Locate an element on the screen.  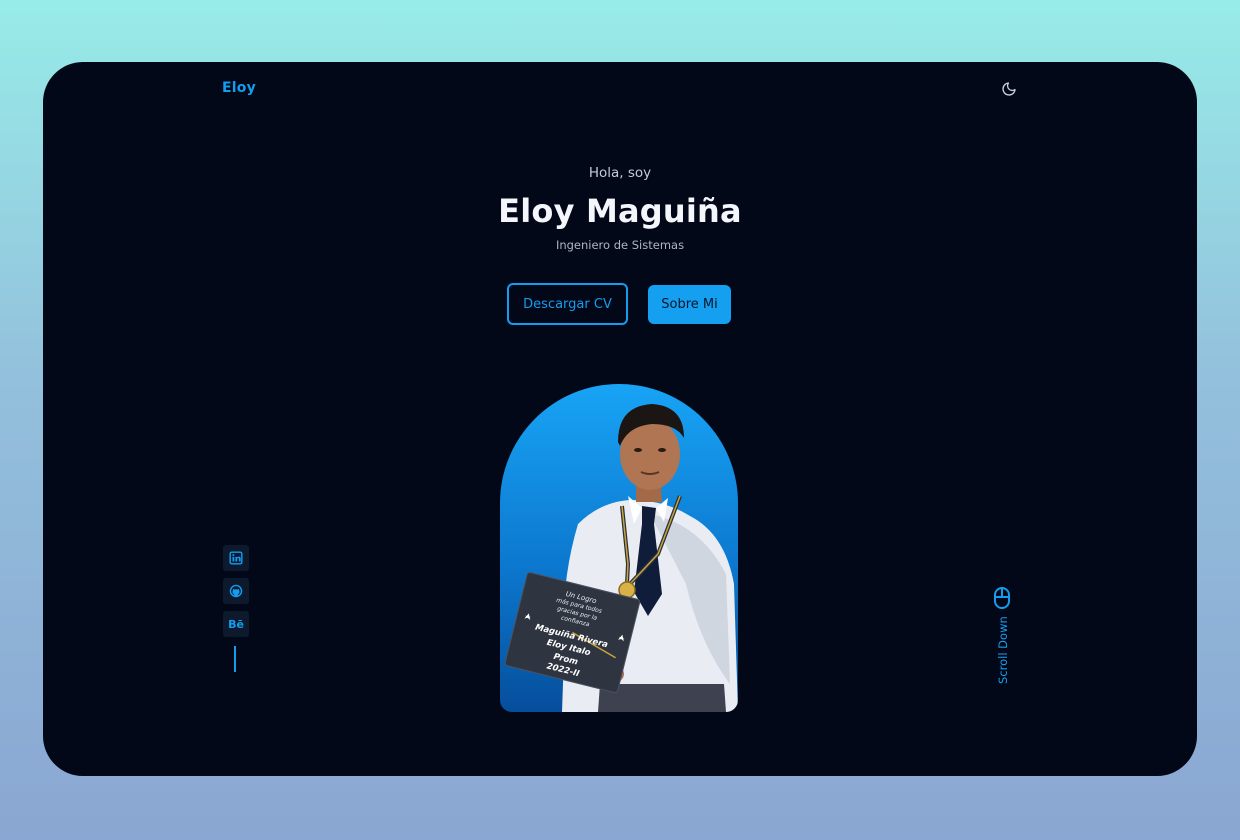
moon-icon is located at coordinates (1009, 89).